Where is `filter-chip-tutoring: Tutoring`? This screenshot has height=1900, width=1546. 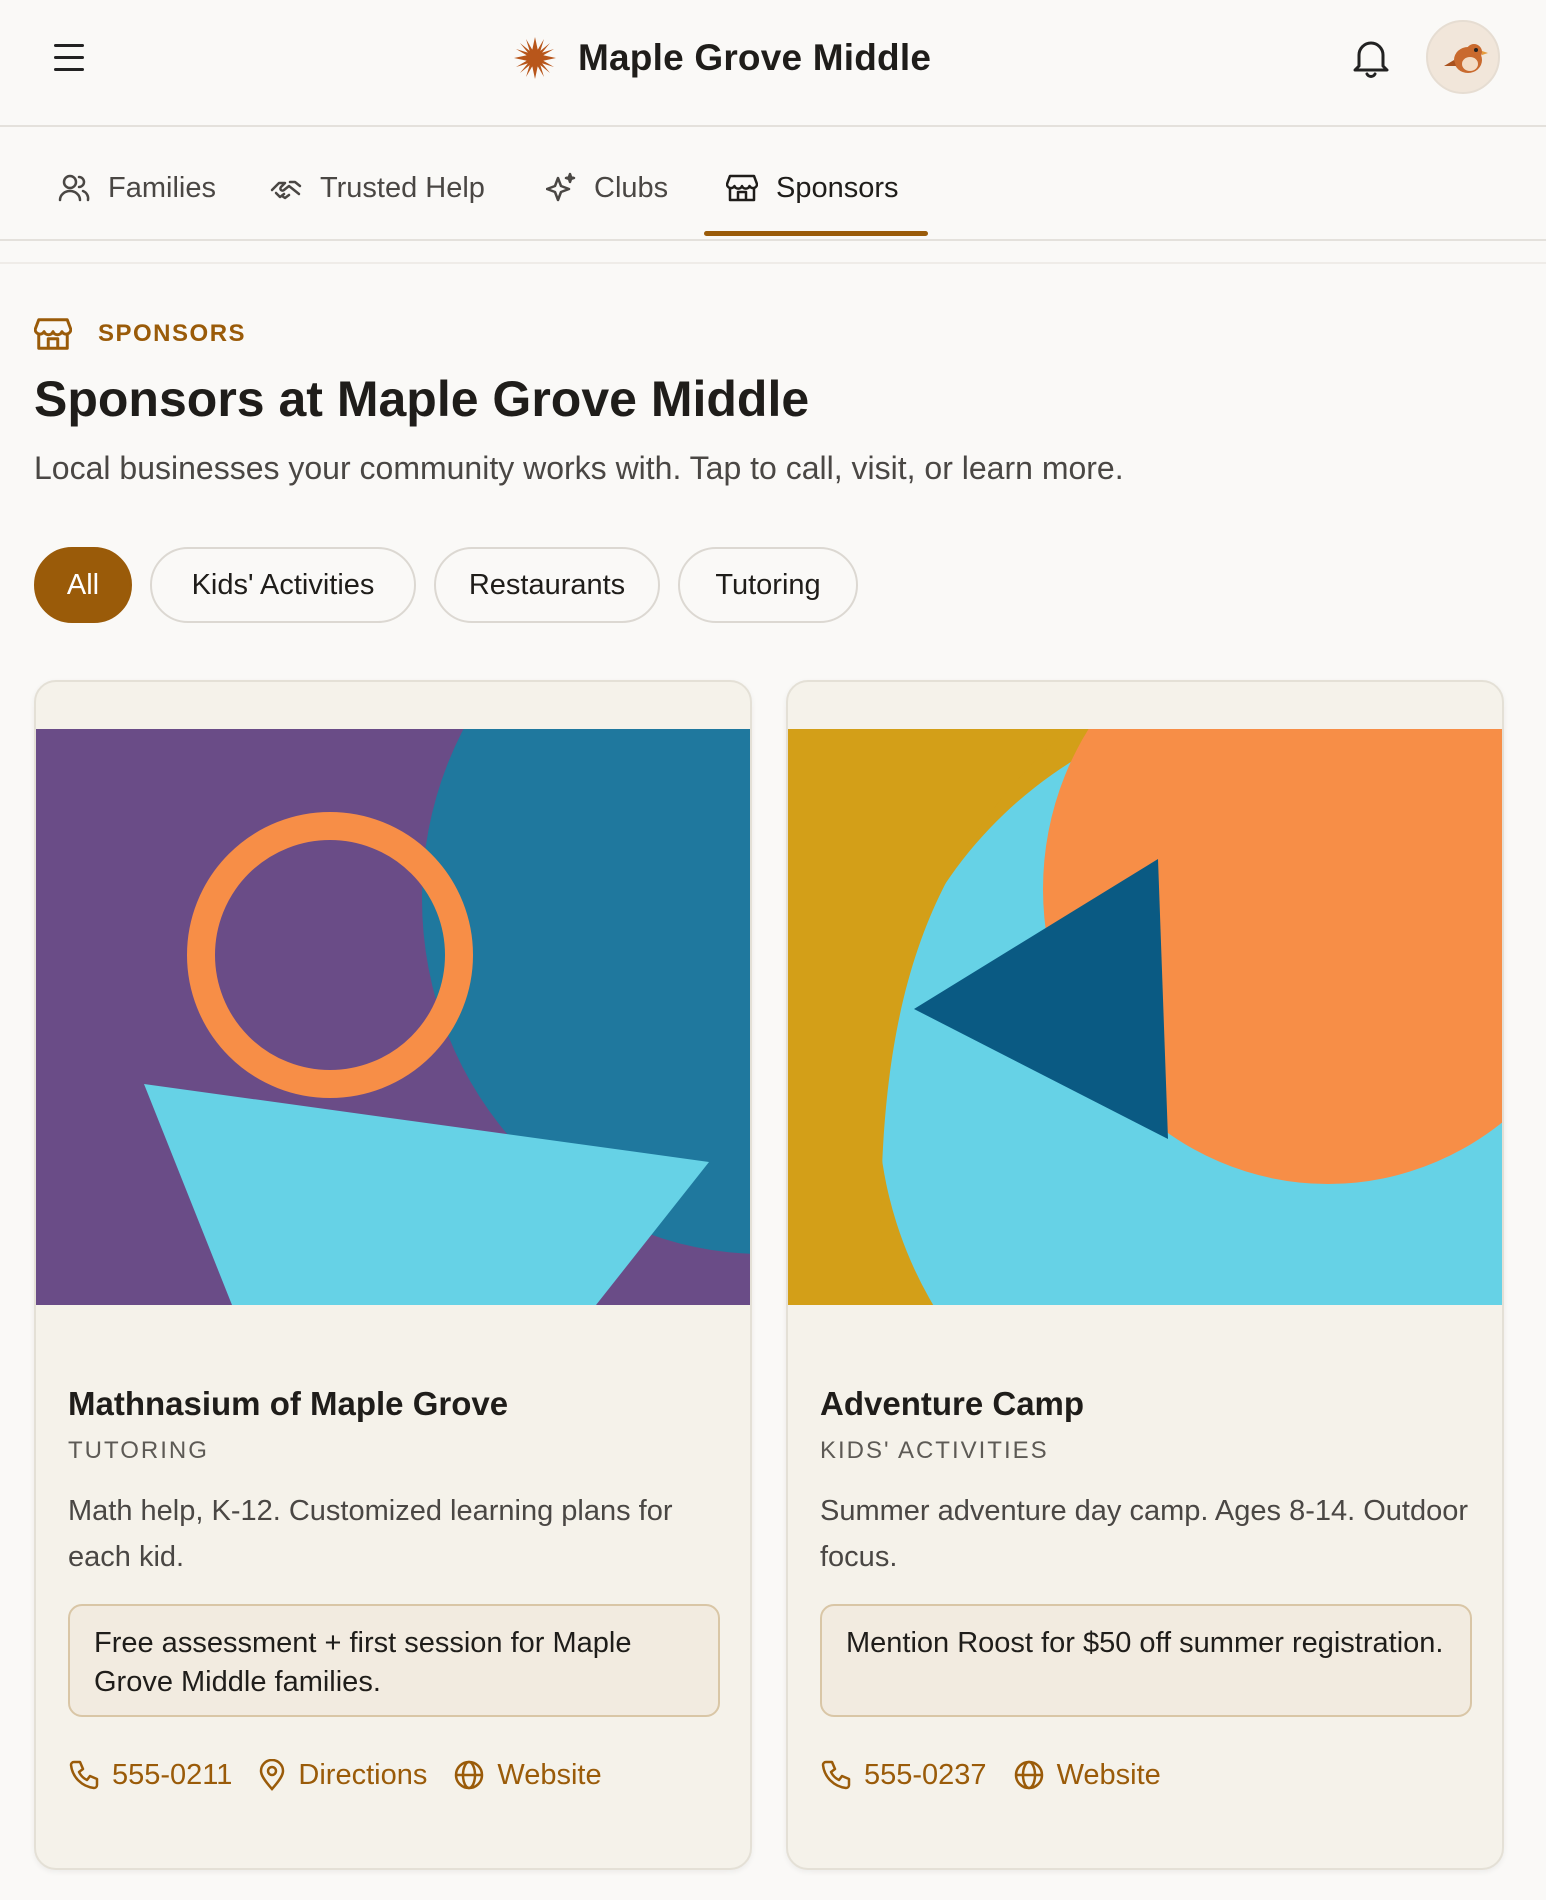 filter-chip-tutoring: Tutoring is located at coordinates (768, 585).